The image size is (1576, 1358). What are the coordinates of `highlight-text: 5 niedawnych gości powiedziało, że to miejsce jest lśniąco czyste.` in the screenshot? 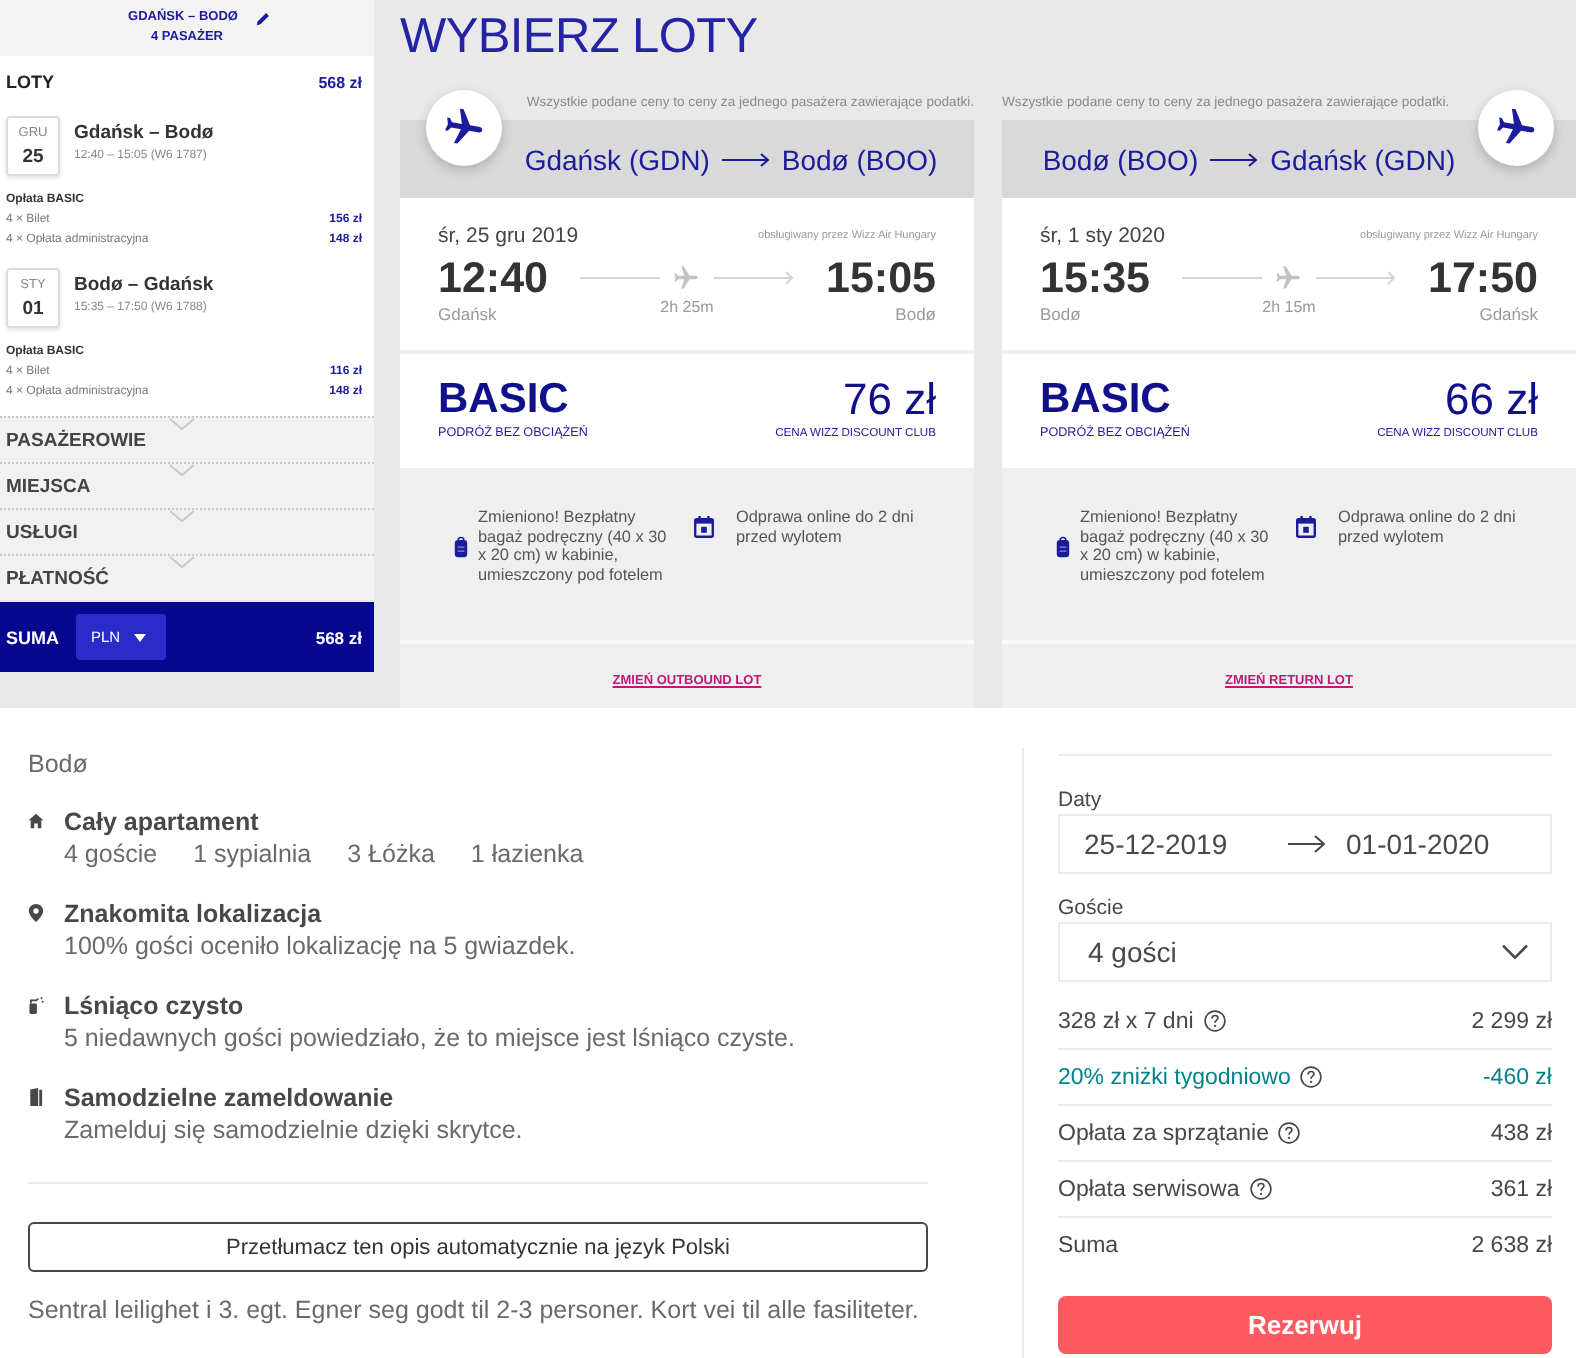 It's located at (429, 1038).